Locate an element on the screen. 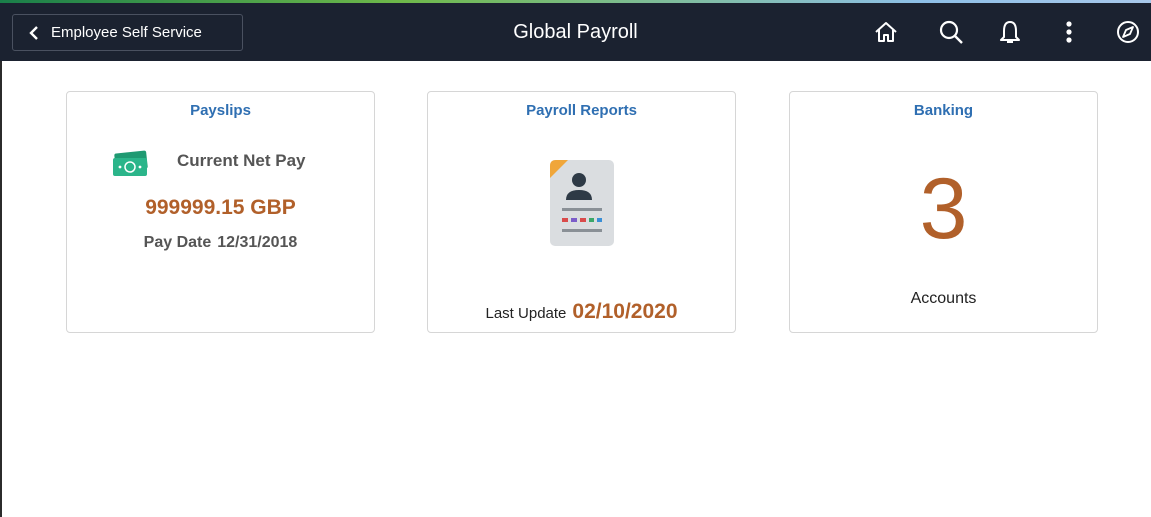 The width and height of the screenshot is (1151, 517). pay-date-label: Pay Date is located at coordinates (177, 242).